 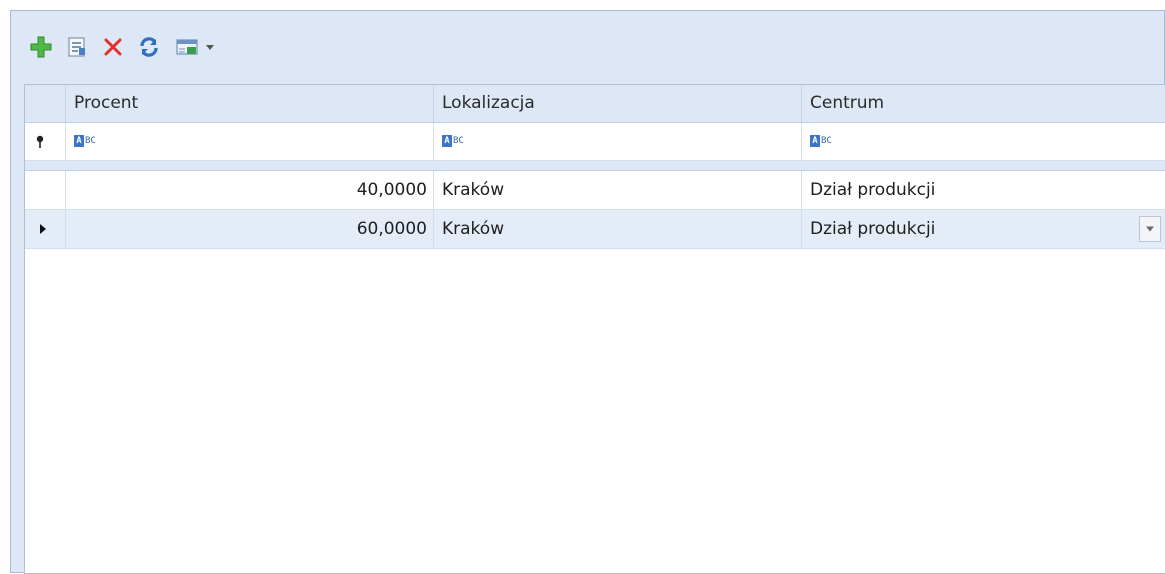 I want to click on edit-document-icon, so click(x=76, y=47).